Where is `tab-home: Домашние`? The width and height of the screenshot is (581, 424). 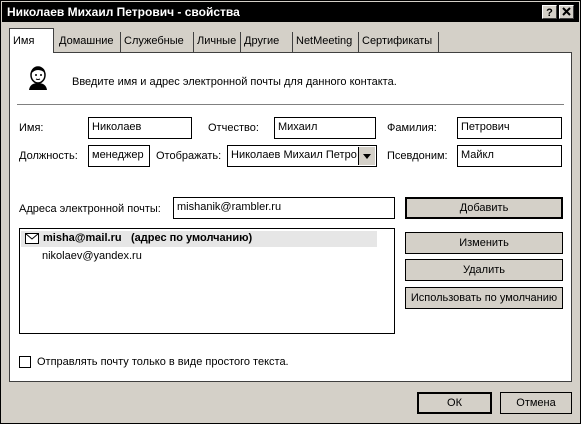 tab-home: Домашние is located at coordinates (88, 42).